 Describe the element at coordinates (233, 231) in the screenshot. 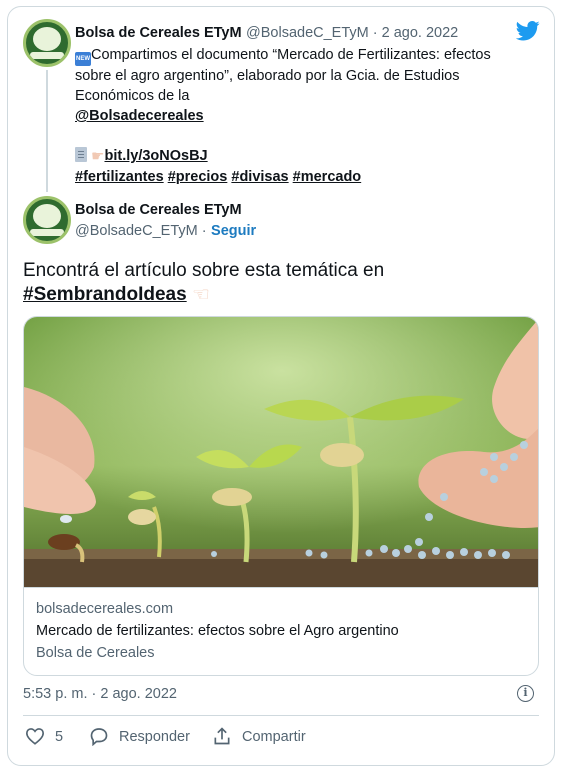

I see `follow-button: Seguir` at that location.